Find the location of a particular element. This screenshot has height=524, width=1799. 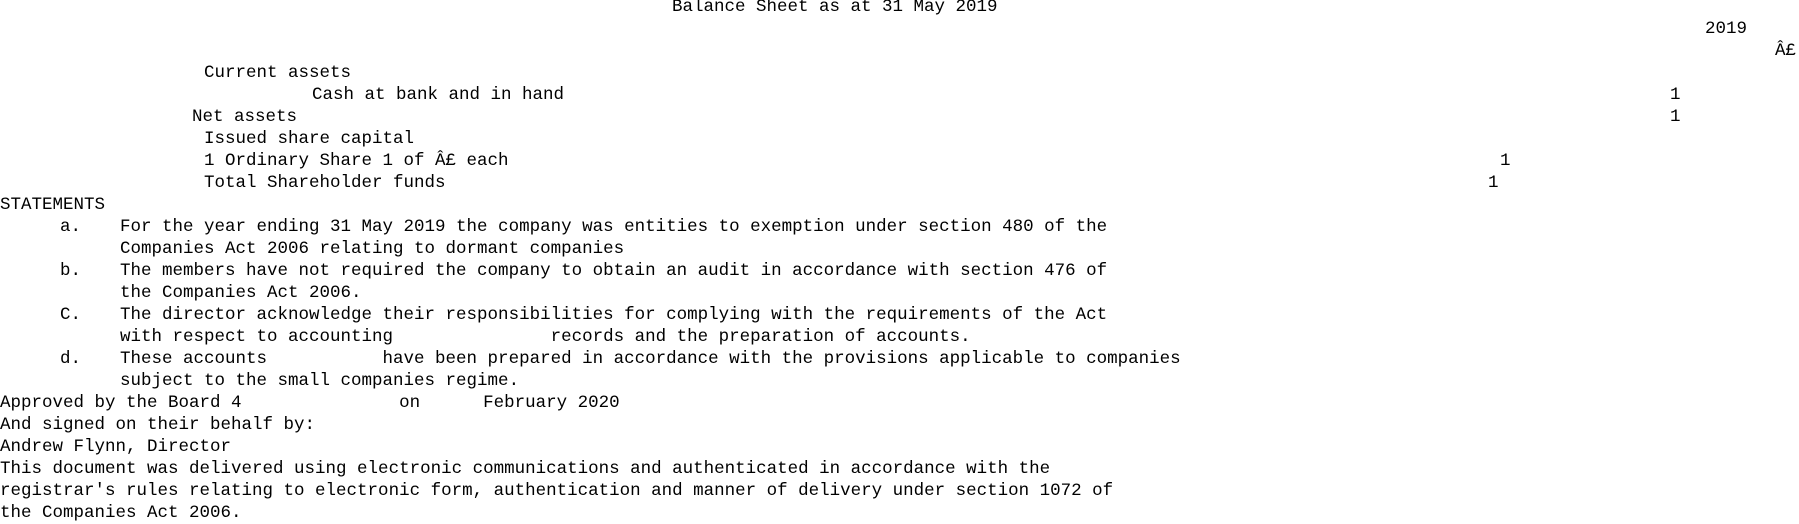

signatory-name: Andrew Flynn, Director is located at coordinates (116, 447).